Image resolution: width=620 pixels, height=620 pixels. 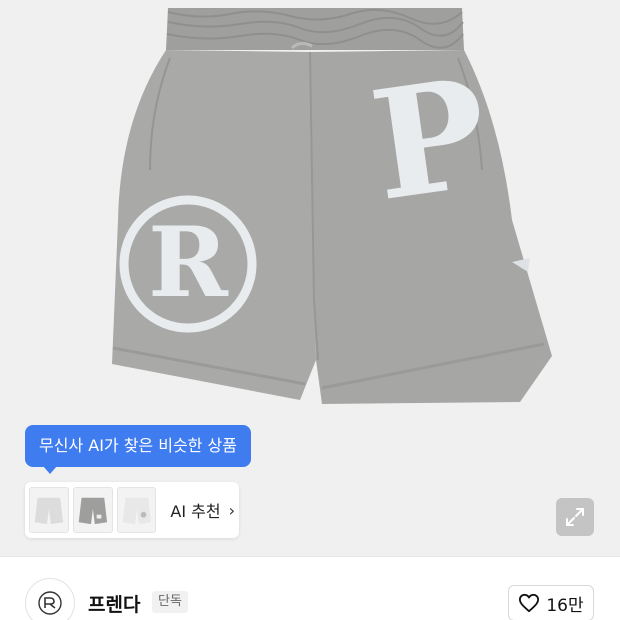 I want to click on ai-similar-tooltip: 무신사 AI가 찾은 비슷한 상품, so click(x=138, y=449).